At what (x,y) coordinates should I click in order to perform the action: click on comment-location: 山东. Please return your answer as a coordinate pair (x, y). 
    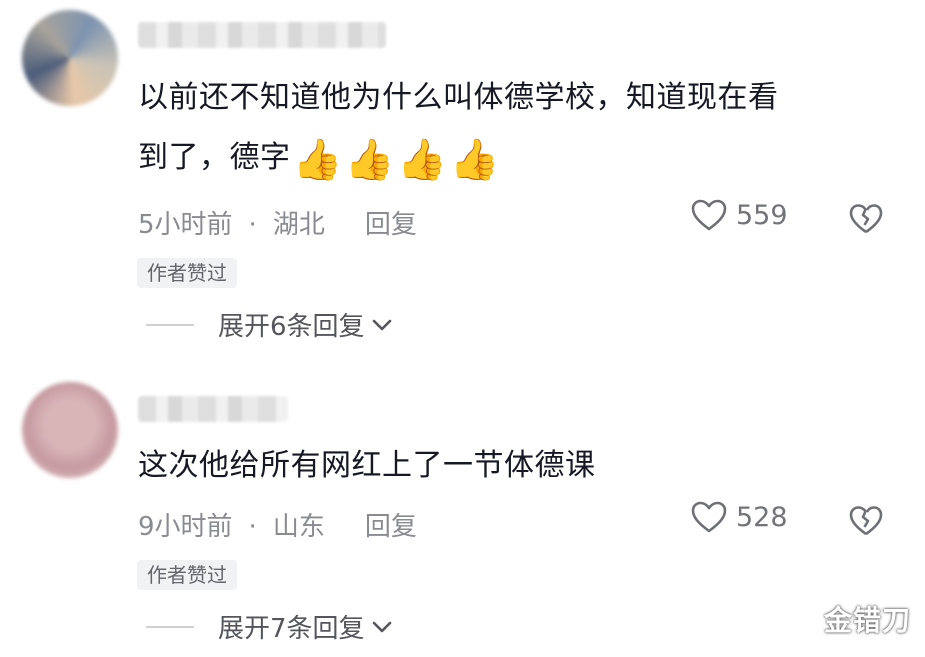
    Looking at the image, I should click on (298, 527).